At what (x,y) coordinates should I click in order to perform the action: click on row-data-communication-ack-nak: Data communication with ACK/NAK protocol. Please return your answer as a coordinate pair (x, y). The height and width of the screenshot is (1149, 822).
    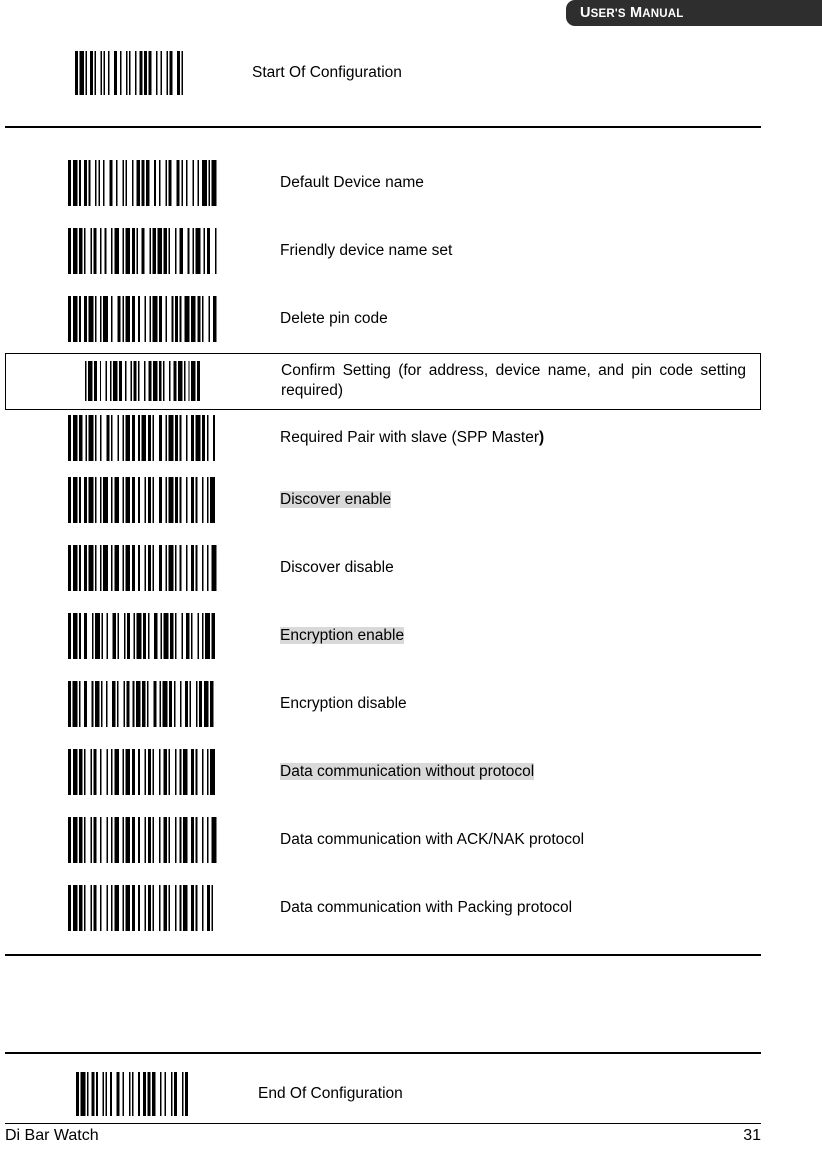
    Looking at the image, I should click on (383, 840).